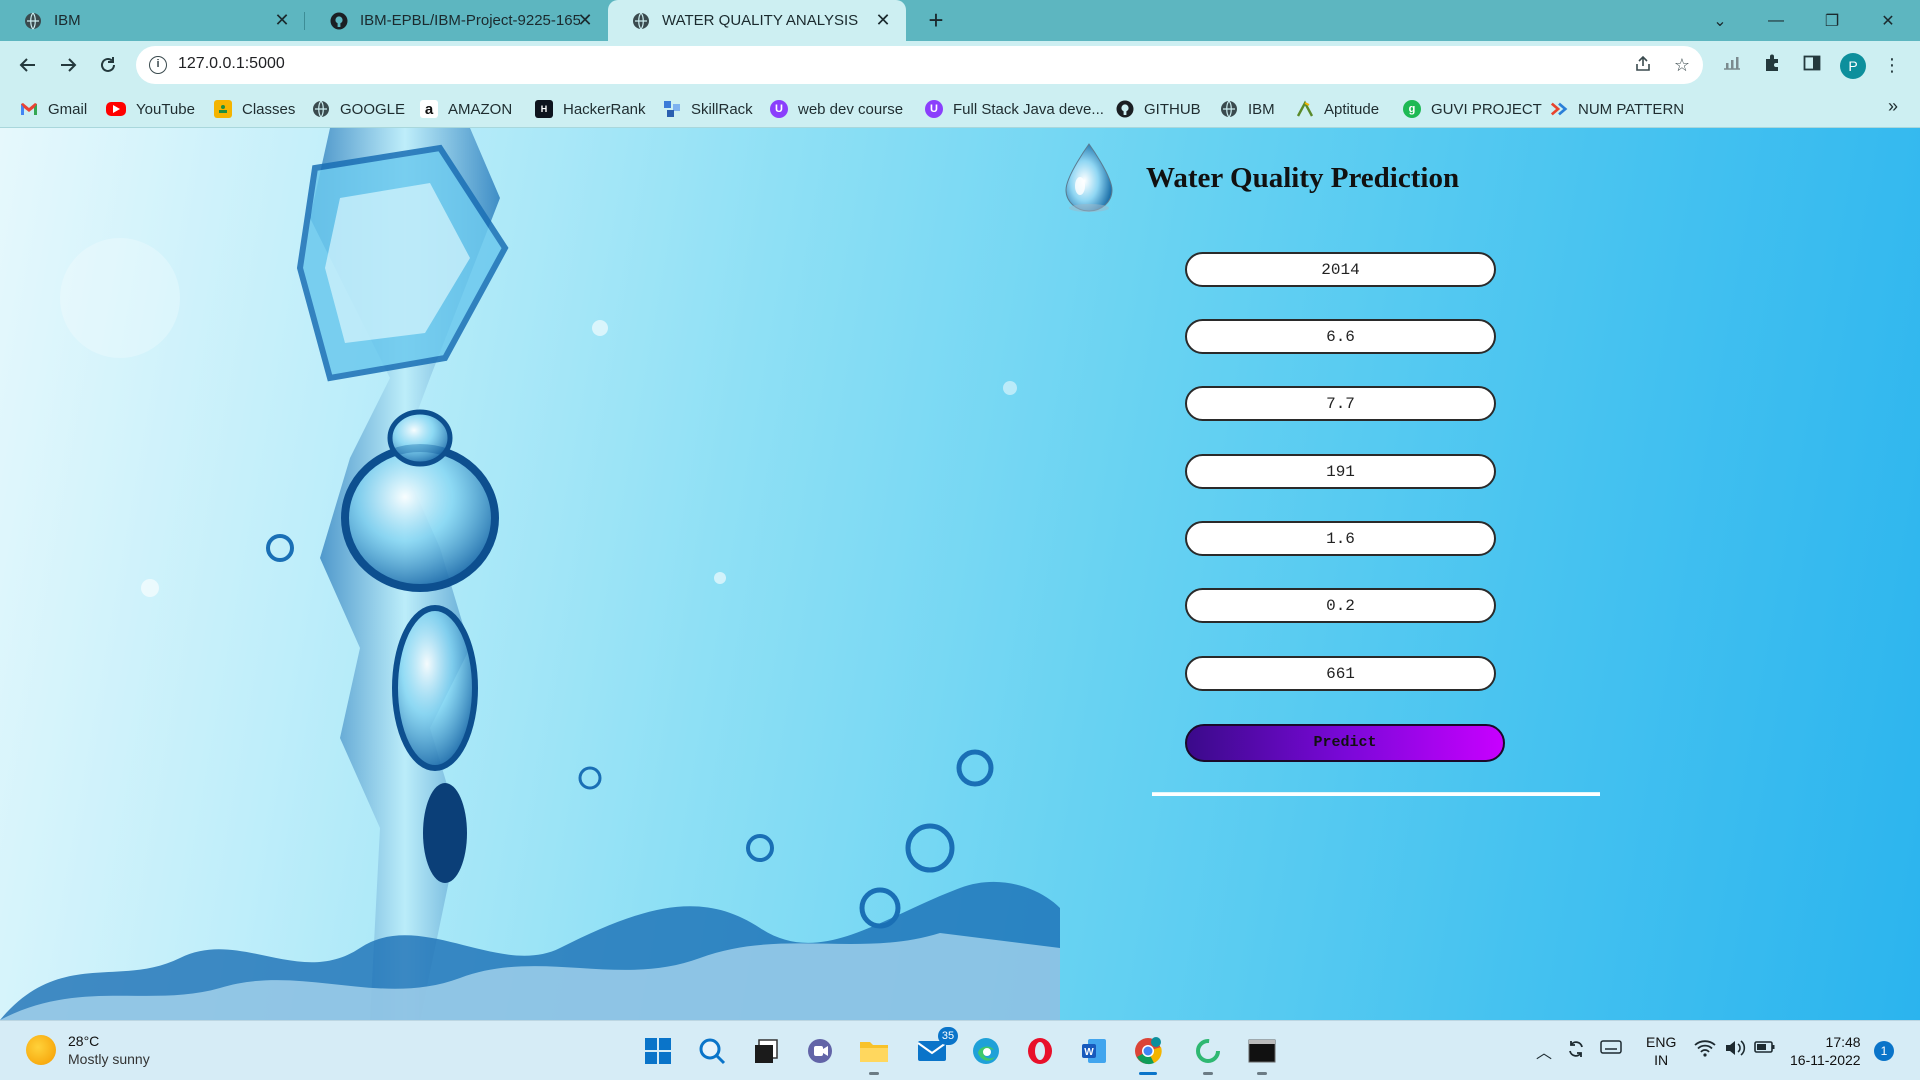 The width and height of the screenshot is (1920, 1080). I want to click on profile-avatar: P, so click(1853, 66).